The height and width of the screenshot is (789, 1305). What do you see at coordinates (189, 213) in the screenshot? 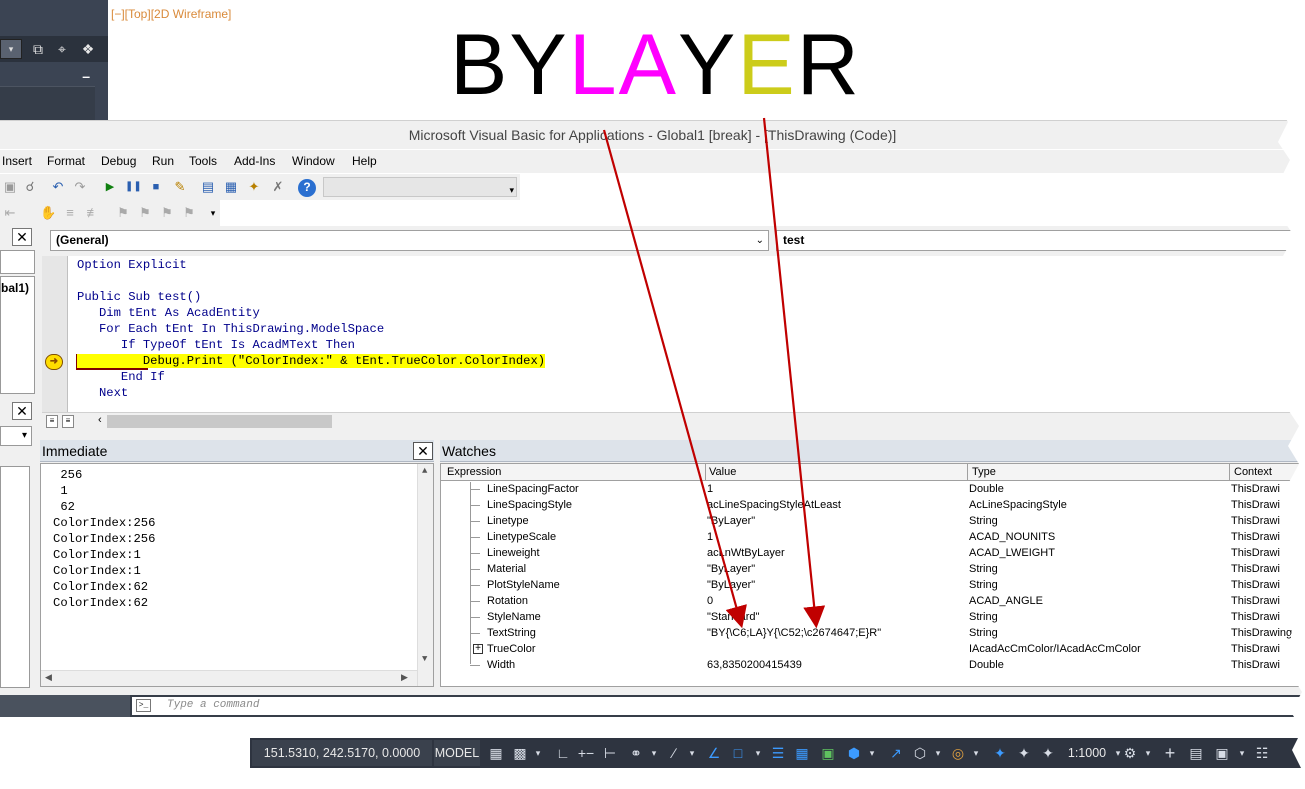
I see `clear-bookmarks-icon: ⚑` at bounding box center [189, 213].